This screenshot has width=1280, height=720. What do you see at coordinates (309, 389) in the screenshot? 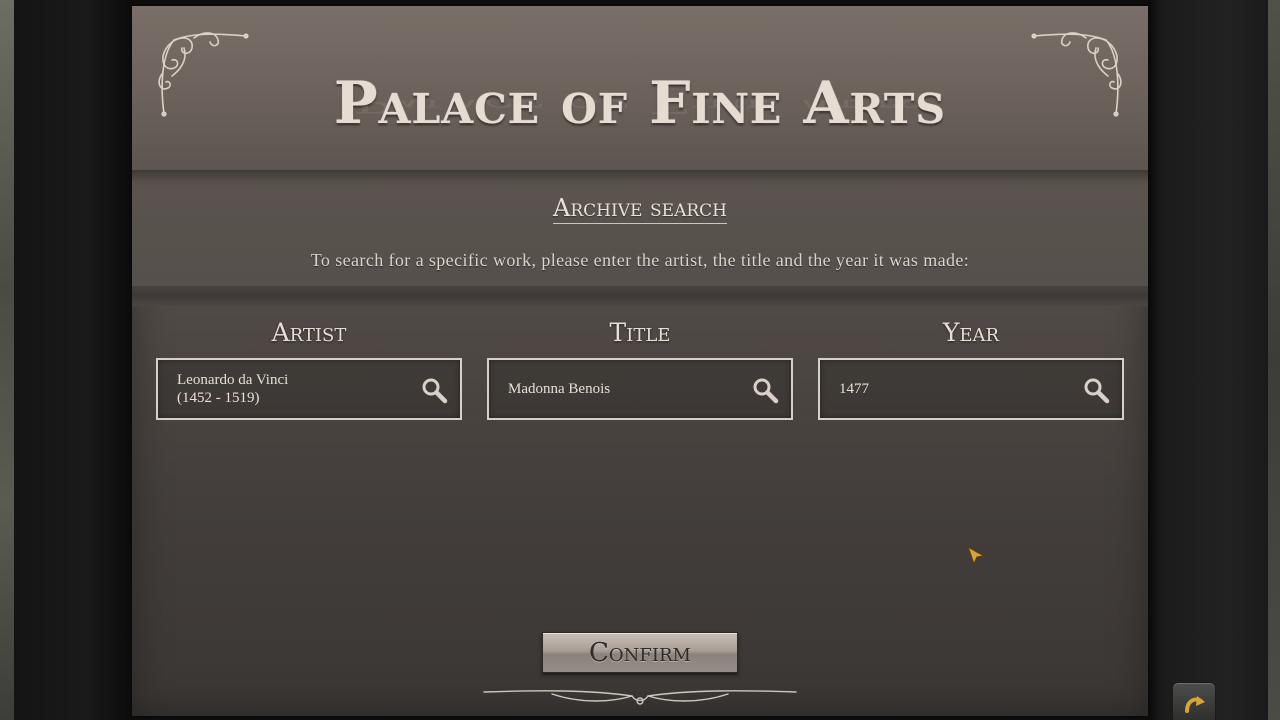
I see `artist-field: Leonardo da Vinci (1452 - 1519)` at bounding box center [309, 389].